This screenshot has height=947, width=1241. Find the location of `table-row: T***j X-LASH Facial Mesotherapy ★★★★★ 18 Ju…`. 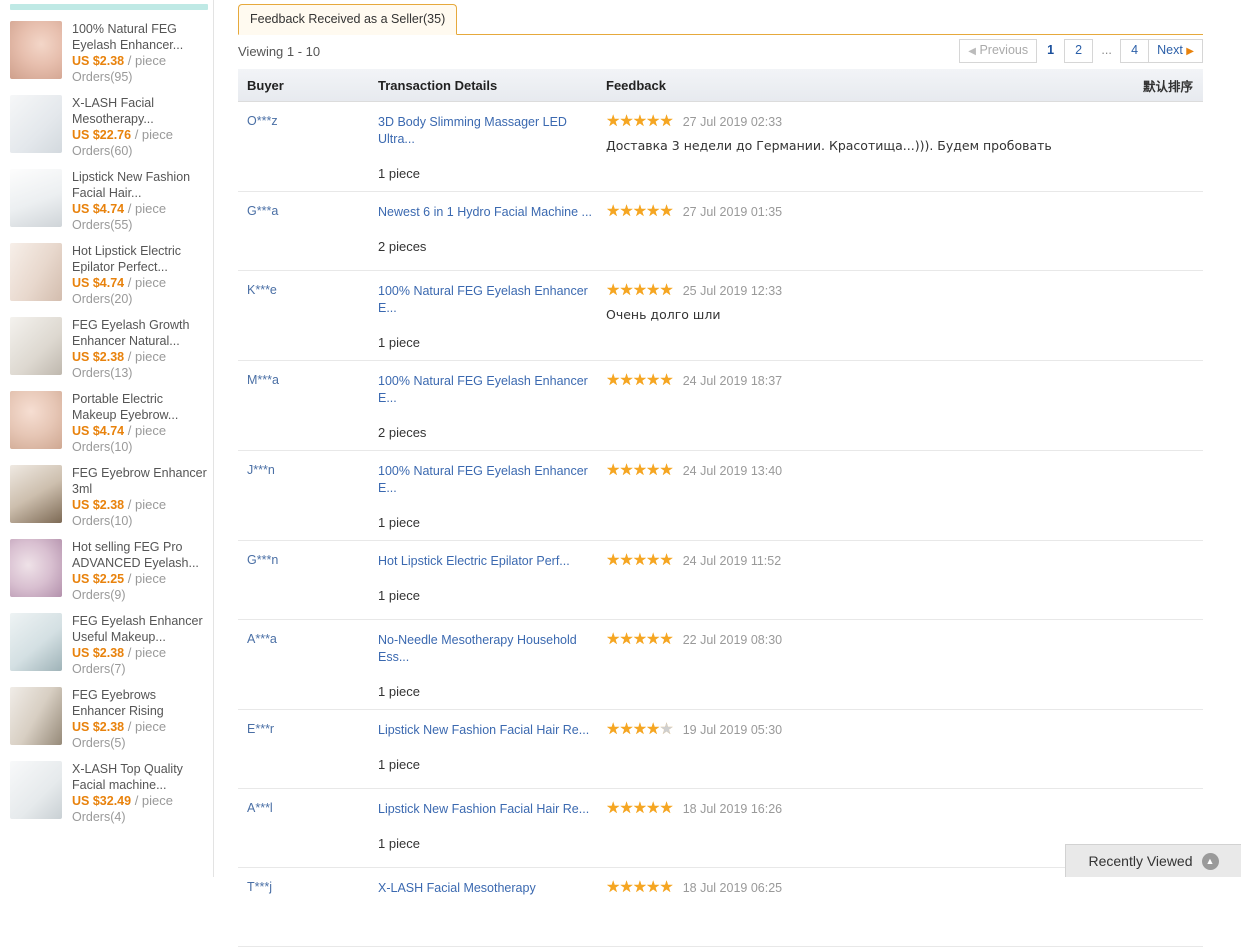

table-row: T***j X-LASH Facial Mesotherapy ★★★★★ 18 Ju… is located at coordinates (720, 907).